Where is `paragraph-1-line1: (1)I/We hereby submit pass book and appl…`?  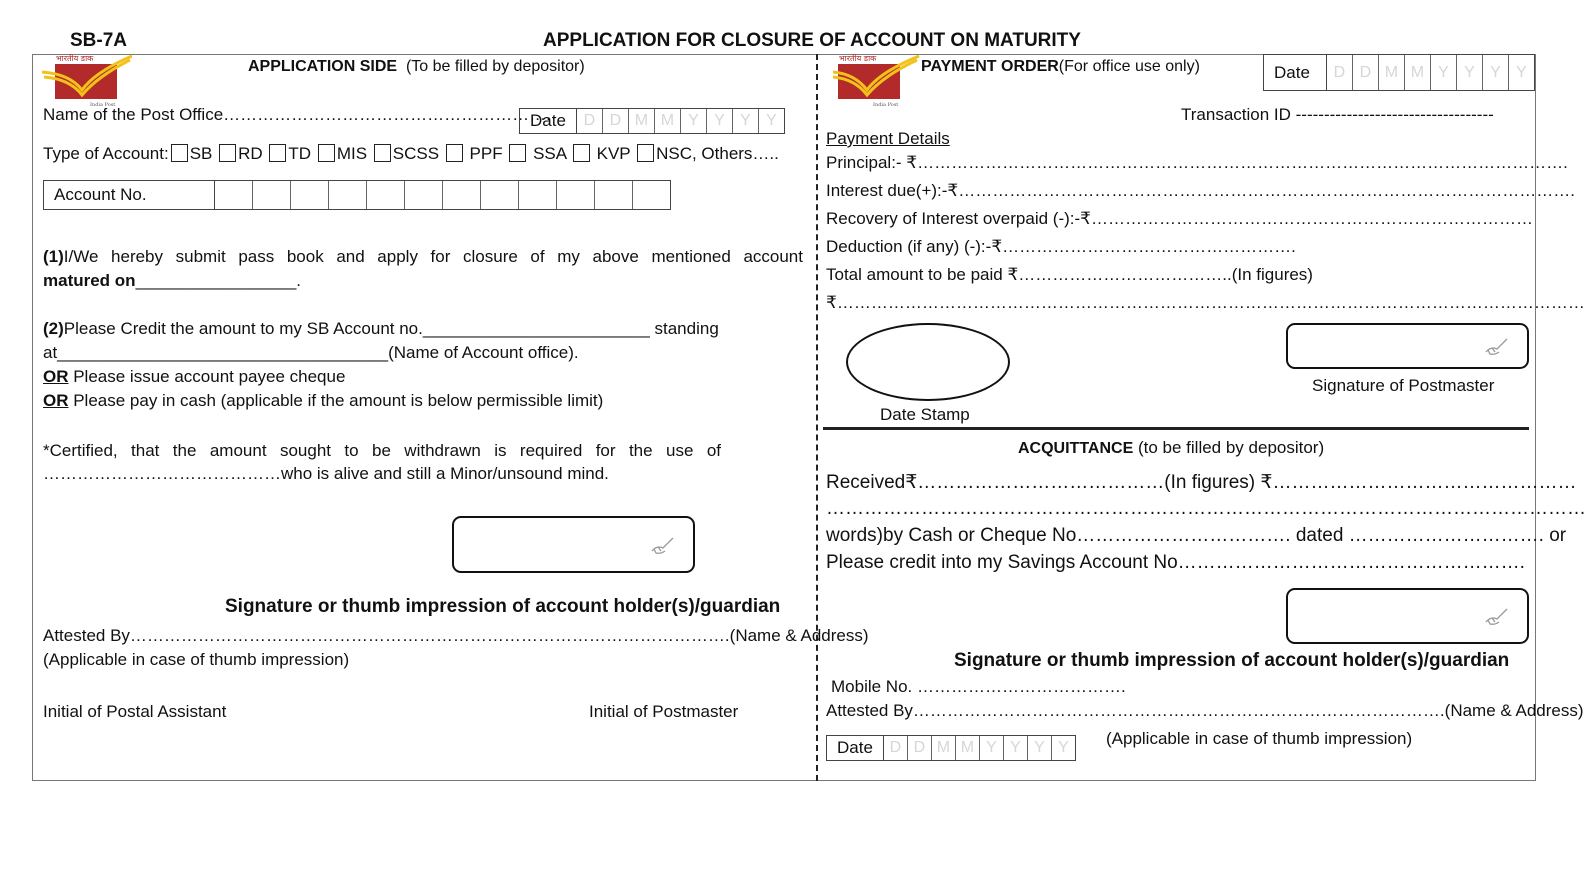
paragraph-1-line1: (1)I/We hereby submit pass book and appl… is located at coordinates (423, 257).